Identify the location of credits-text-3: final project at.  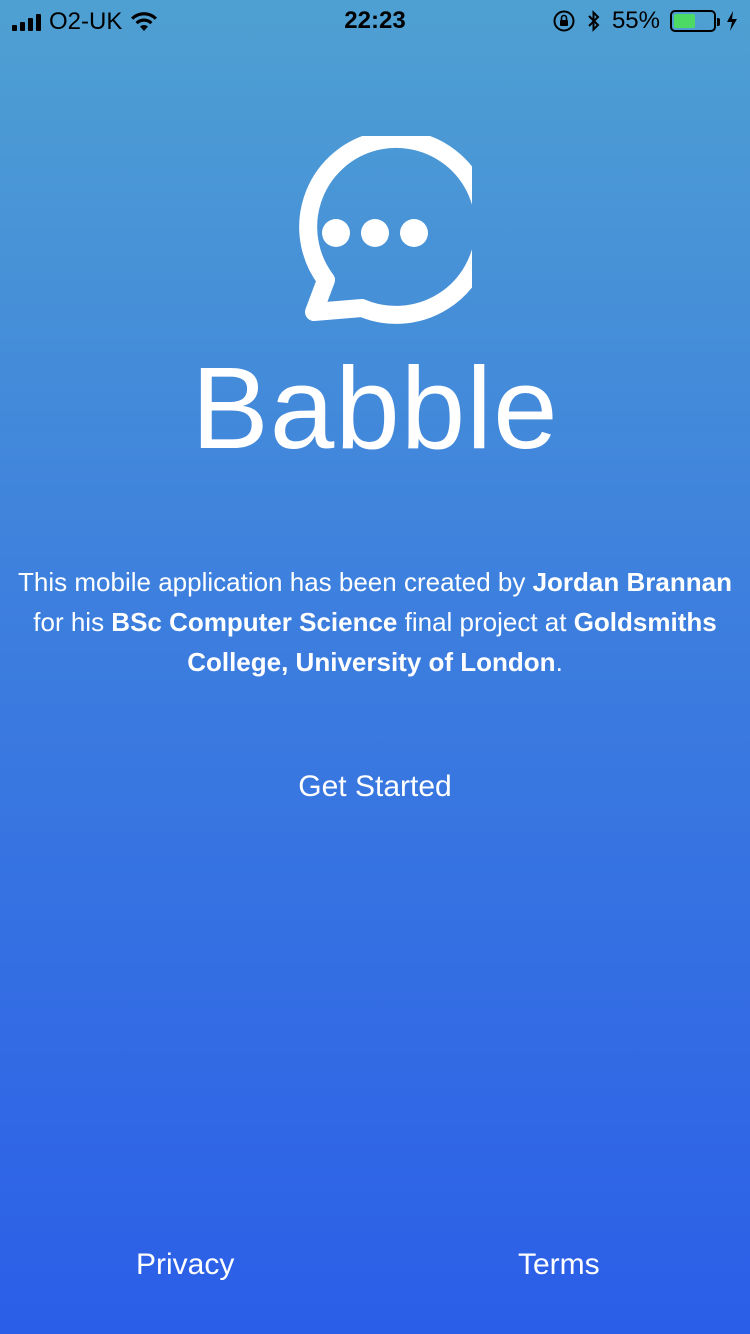
(485, 622).